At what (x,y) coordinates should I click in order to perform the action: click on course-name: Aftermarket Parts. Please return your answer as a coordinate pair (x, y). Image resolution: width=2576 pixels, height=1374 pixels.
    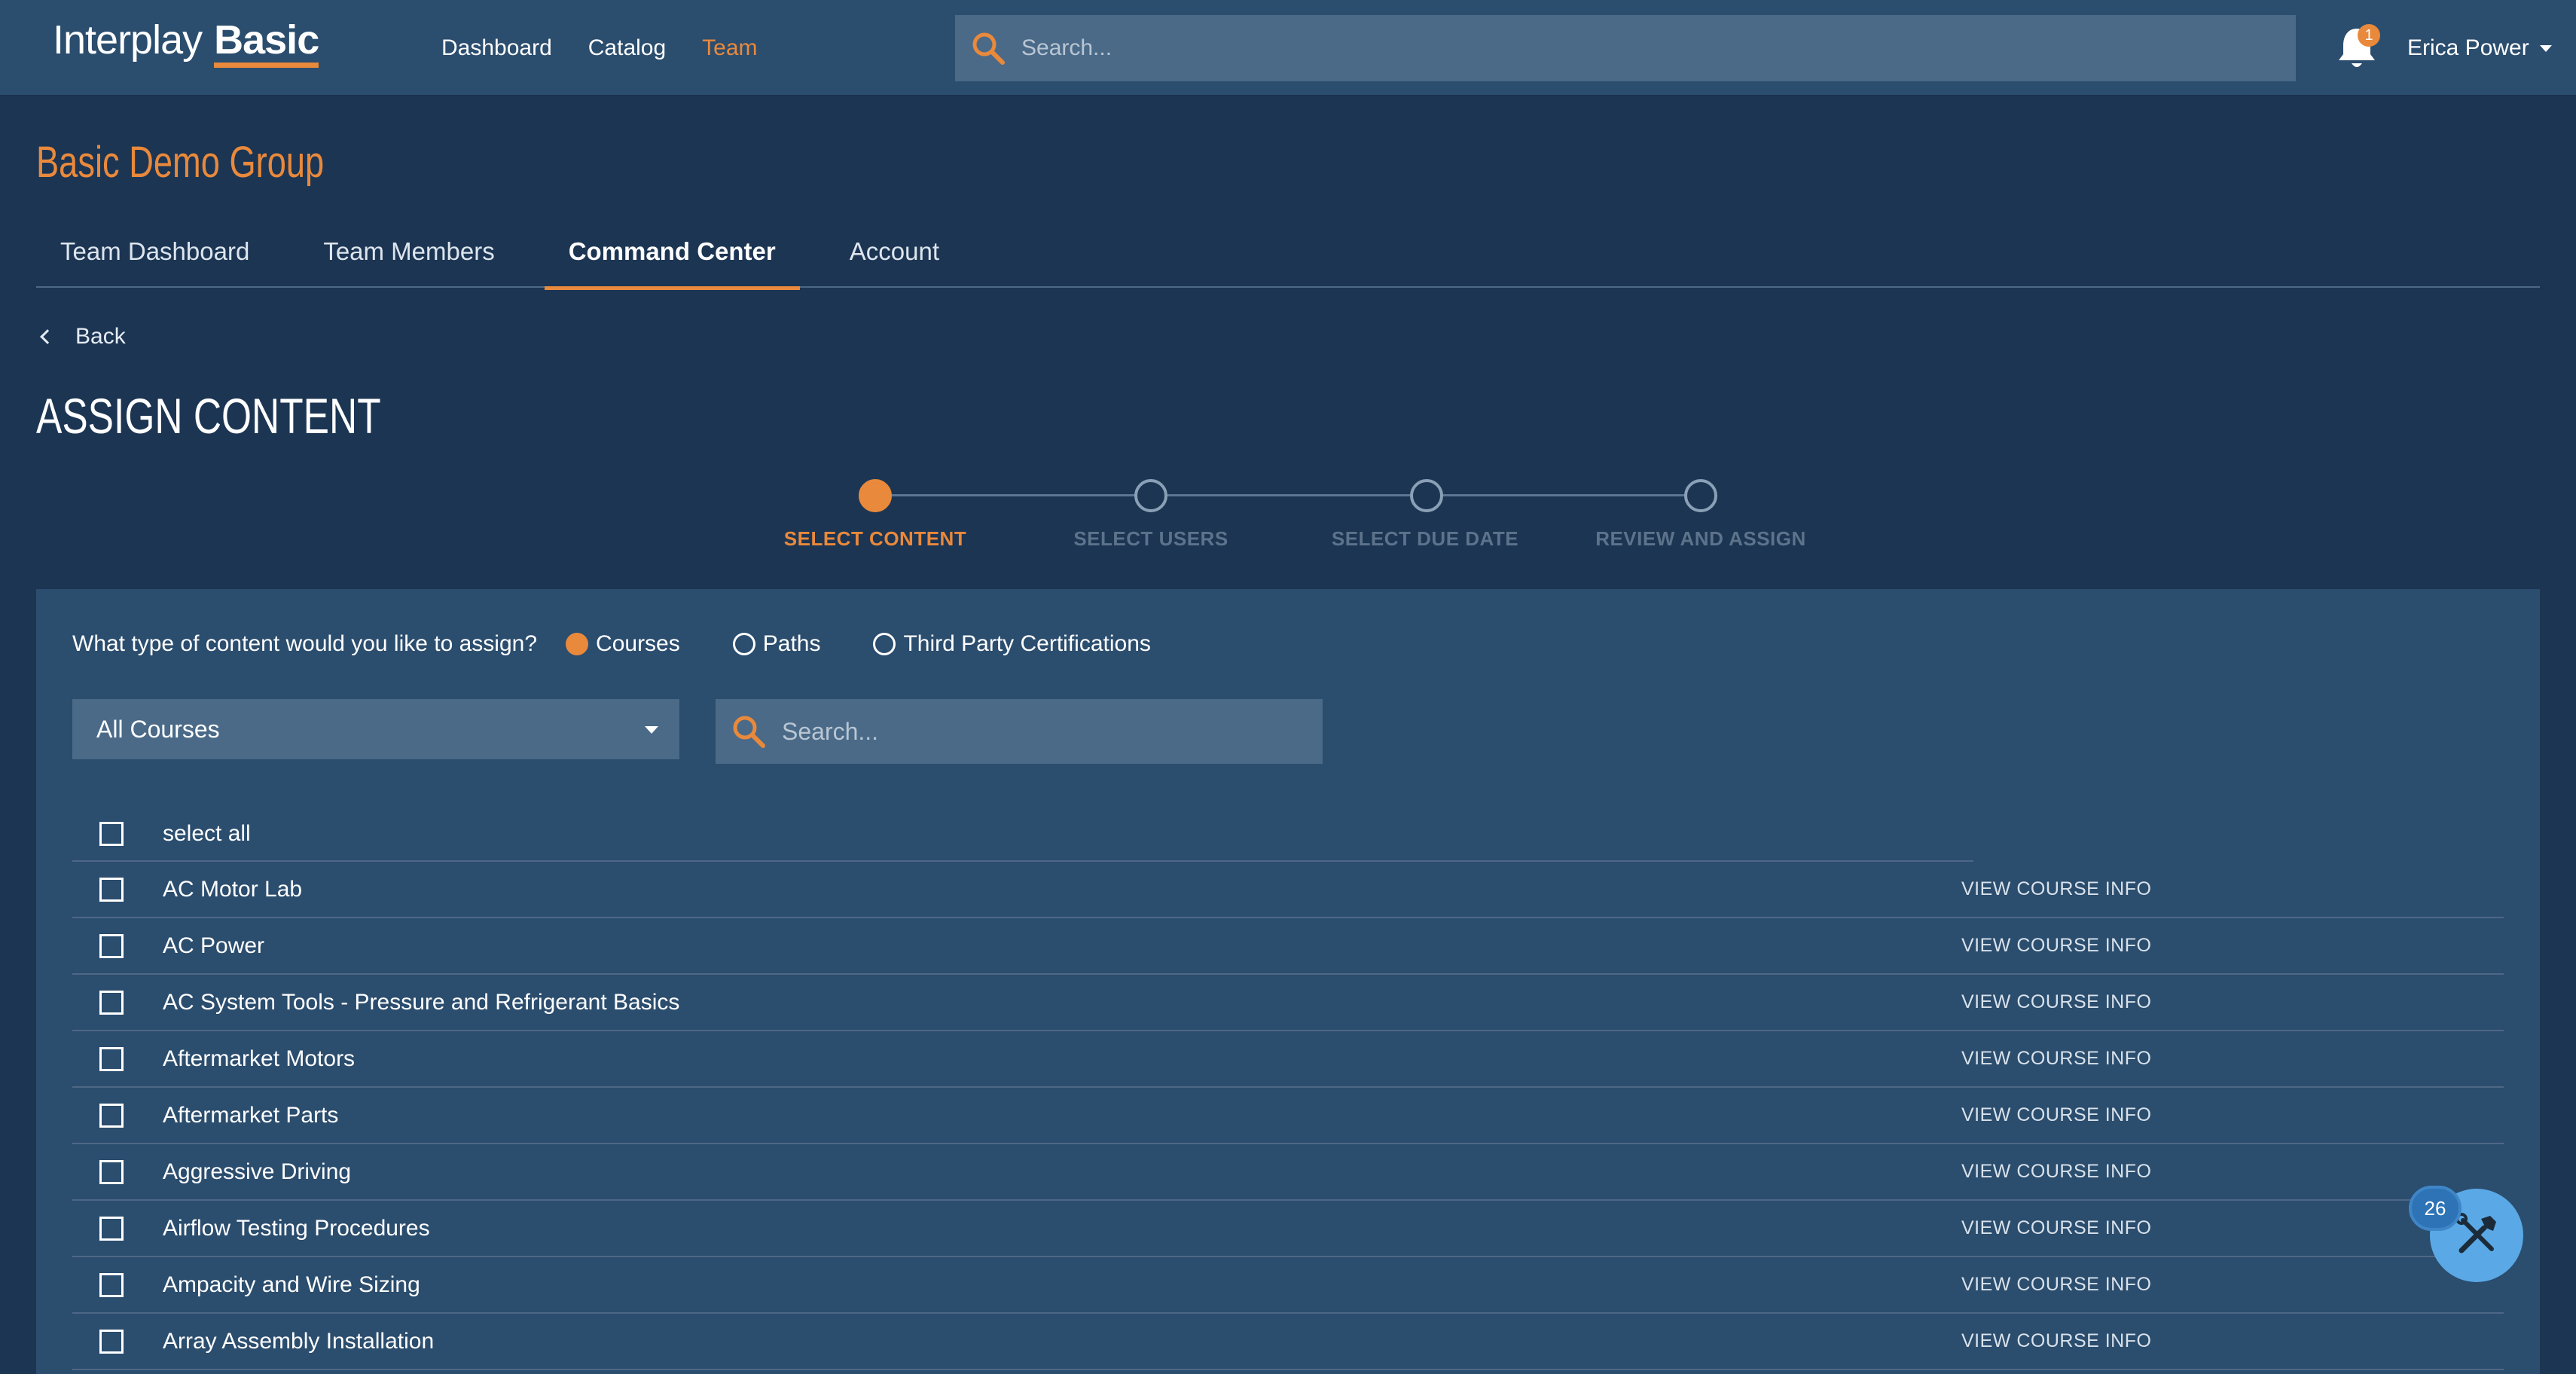
    Looking at the image, I should click on (251, 1115).